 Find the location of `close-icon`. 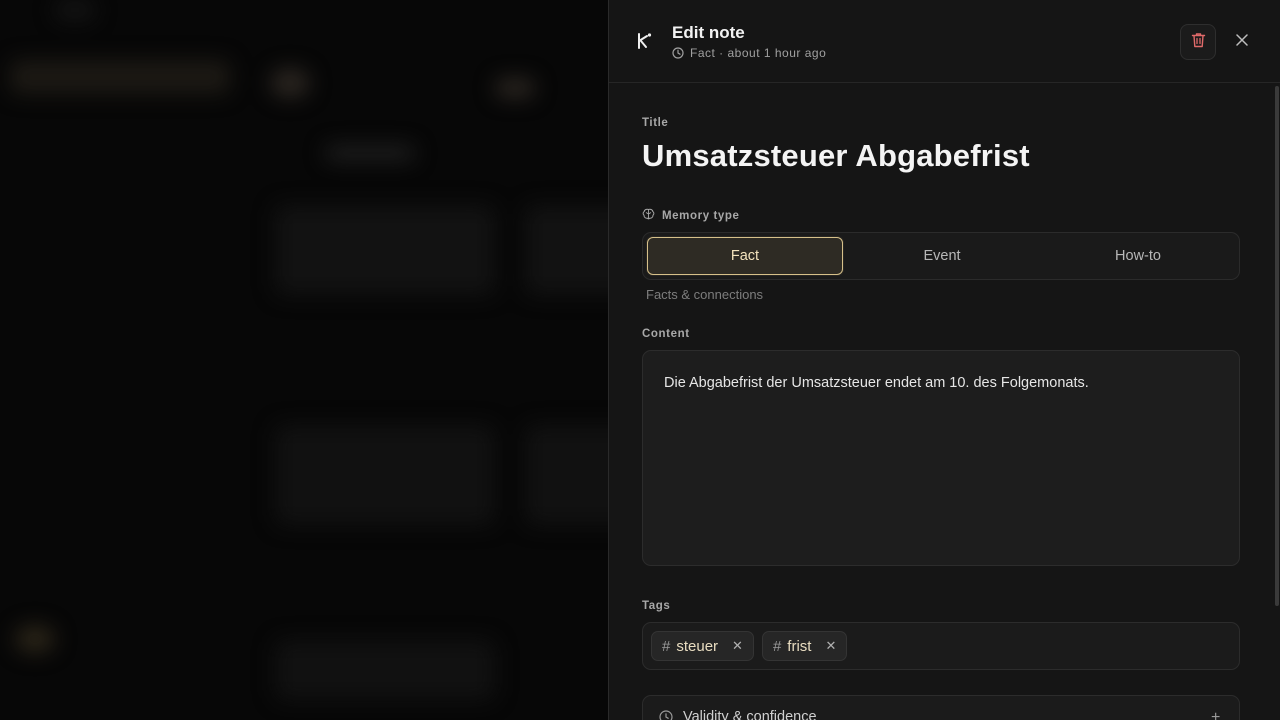

close-icon is located at coordinates (1242, 42).